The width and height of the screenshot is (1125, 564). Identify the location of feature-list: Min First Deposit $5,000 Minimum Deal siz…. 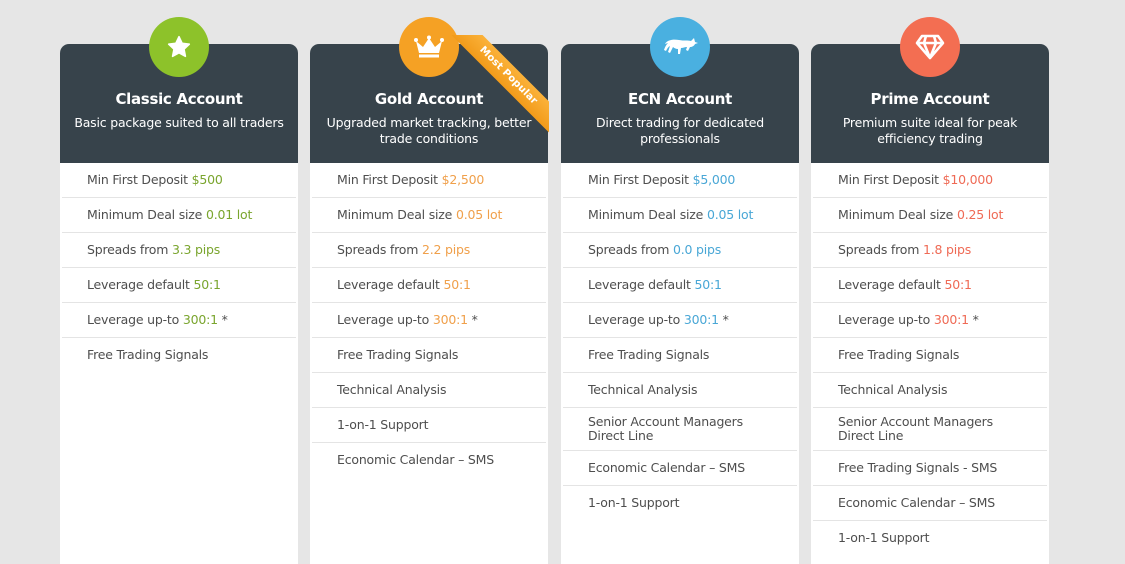
(680, 341).